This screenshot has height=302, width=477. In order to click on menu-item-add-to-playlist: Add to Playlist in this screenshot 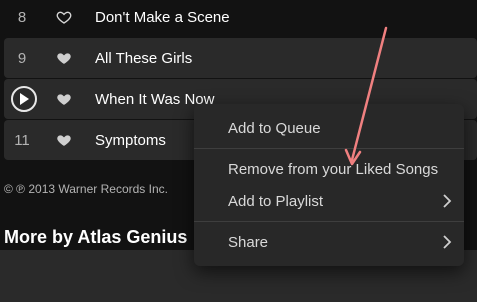, I will do `click(329, 201)`.